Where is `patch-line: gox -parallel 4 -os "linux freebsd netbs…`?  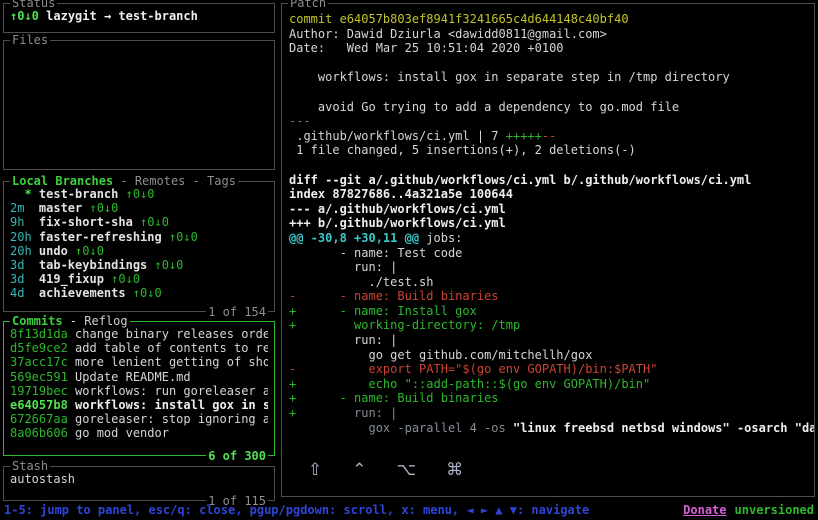
patch-line: gox -parallel 4 -os "linux freebsd netbs… is located at coordinates (551, 427).